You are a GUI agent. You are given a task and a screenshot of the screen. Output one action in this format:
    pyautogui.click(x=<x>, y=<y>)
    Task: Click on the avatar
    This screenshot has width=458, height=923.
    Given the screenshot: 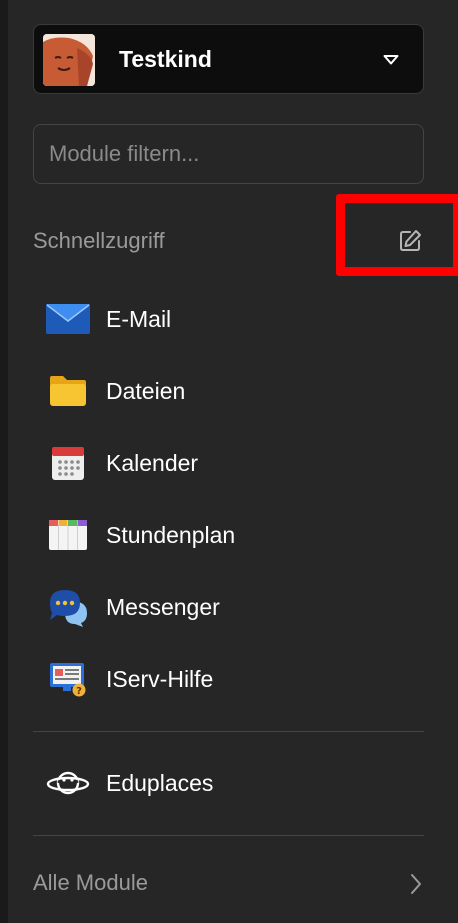 What is the action you would take?
    pyautogui.click(x=69, y=60)
    